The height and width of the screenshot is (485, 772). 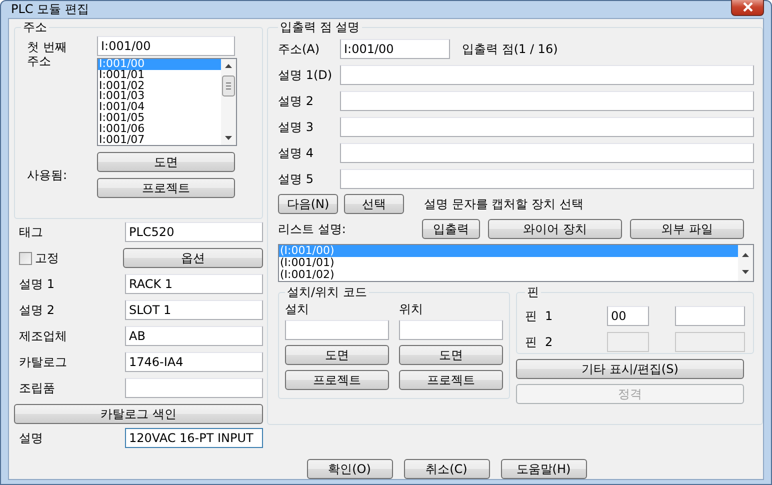 What do you see at coordinates (36, 310) in the screenshot?
I see `field-label: 설명 2` at bounding box center [36, 310].